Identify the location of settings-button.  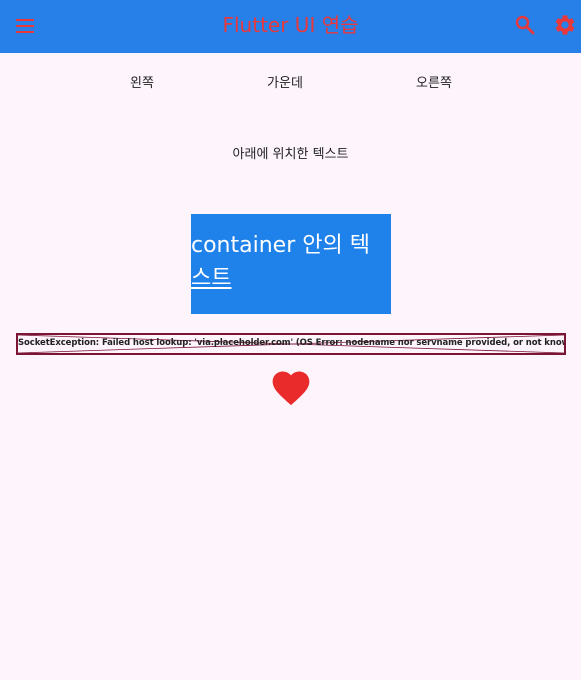
(565, 25).